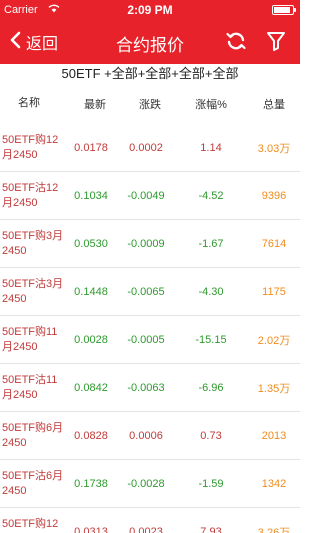  Describe the element at coordinates (211, 244) in the screenshot. I see `change-percent: -1.67` at that location.